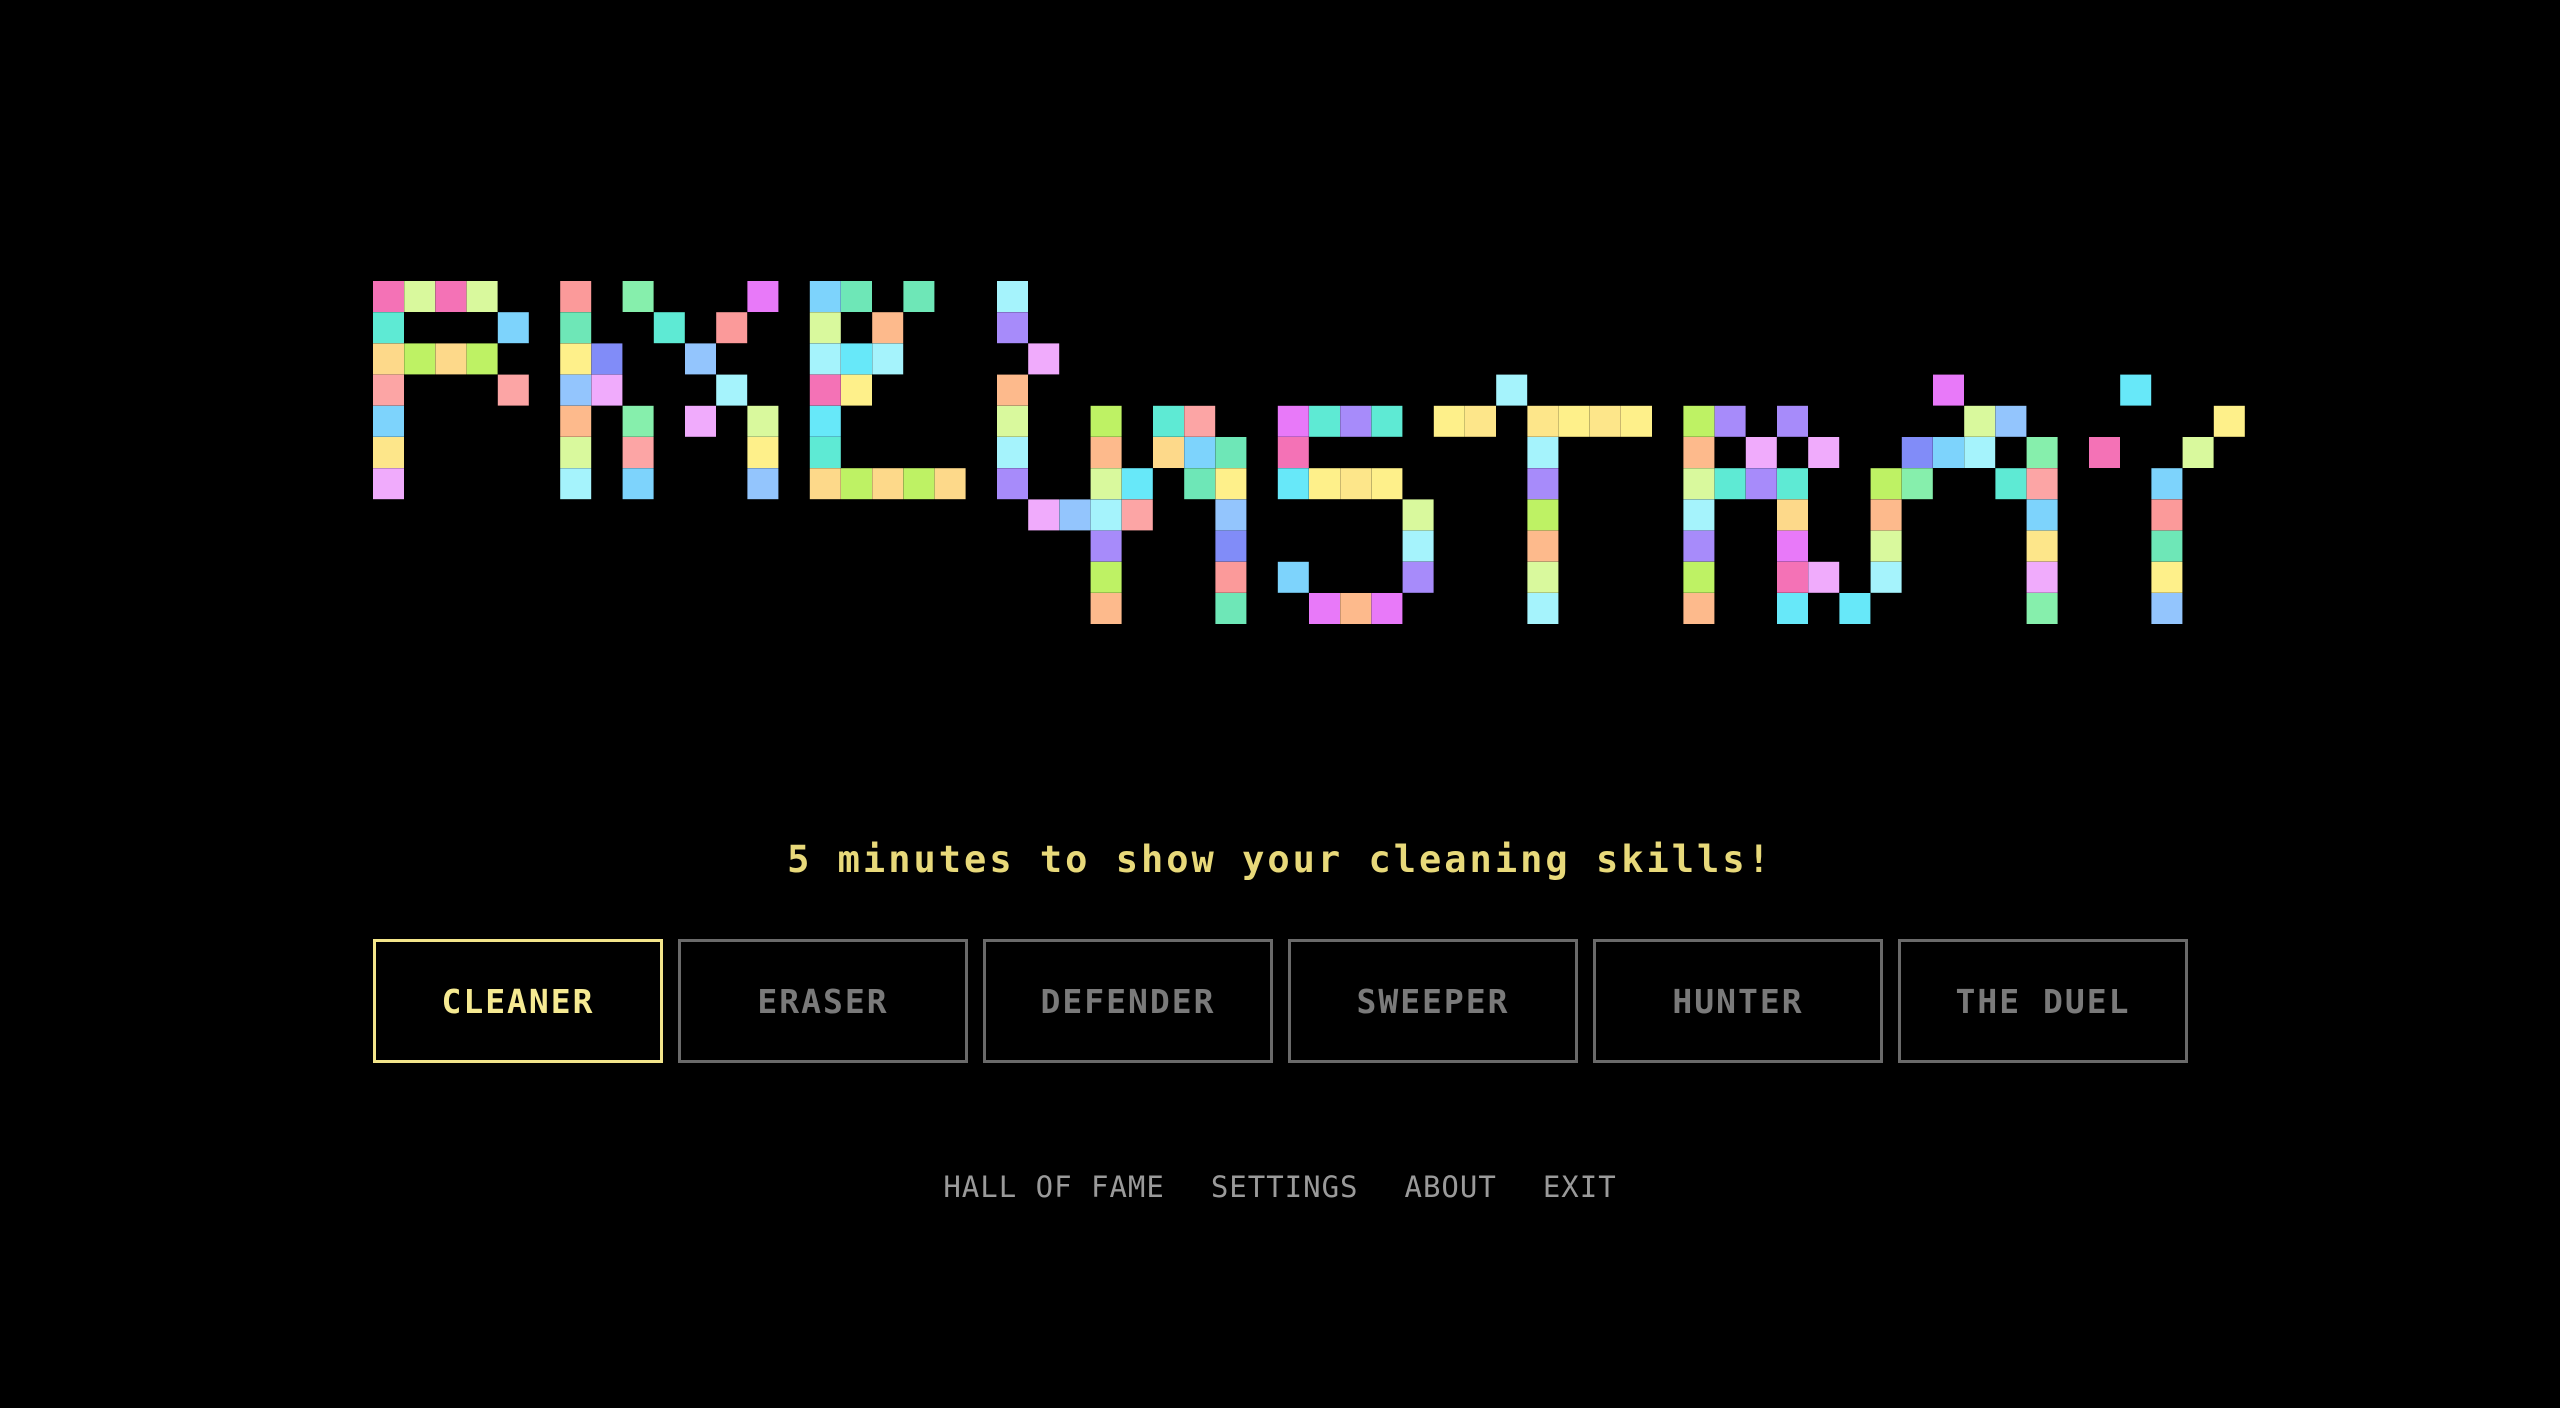 This screenshot has height=1408, width=2560. I want to click on mode-label: THE DUEL, so click(2043, 1001).